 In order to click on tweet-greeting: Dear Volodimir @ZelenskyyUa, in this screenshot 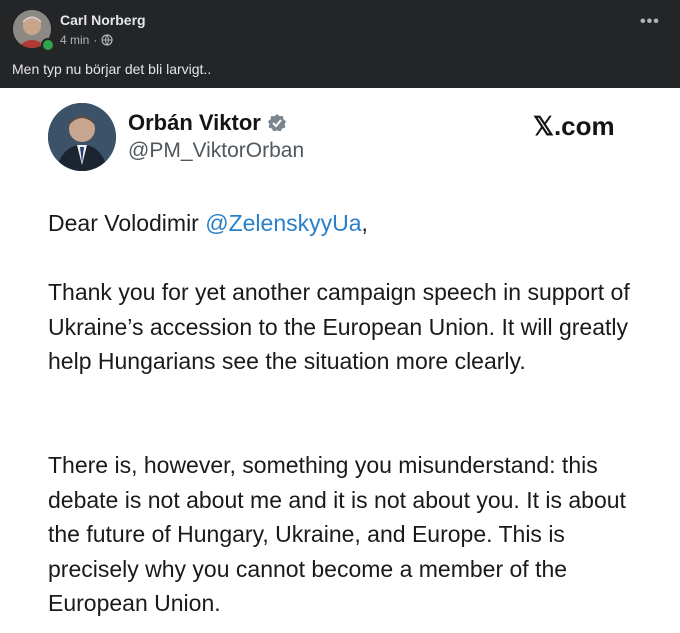, I will do `click(348, 223)`.